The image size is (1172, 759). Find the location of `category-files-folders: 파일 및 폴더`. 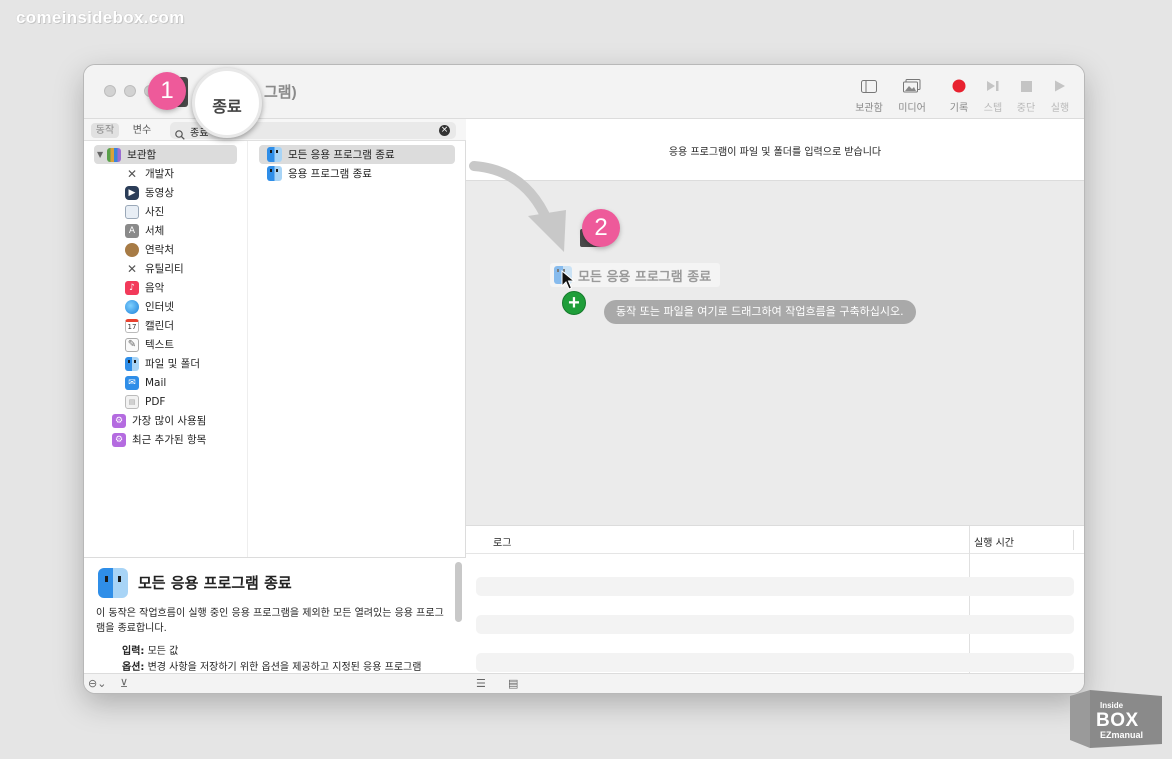

category-files-folders: 파일 및 폴더 is located at coordinates (162, 363).